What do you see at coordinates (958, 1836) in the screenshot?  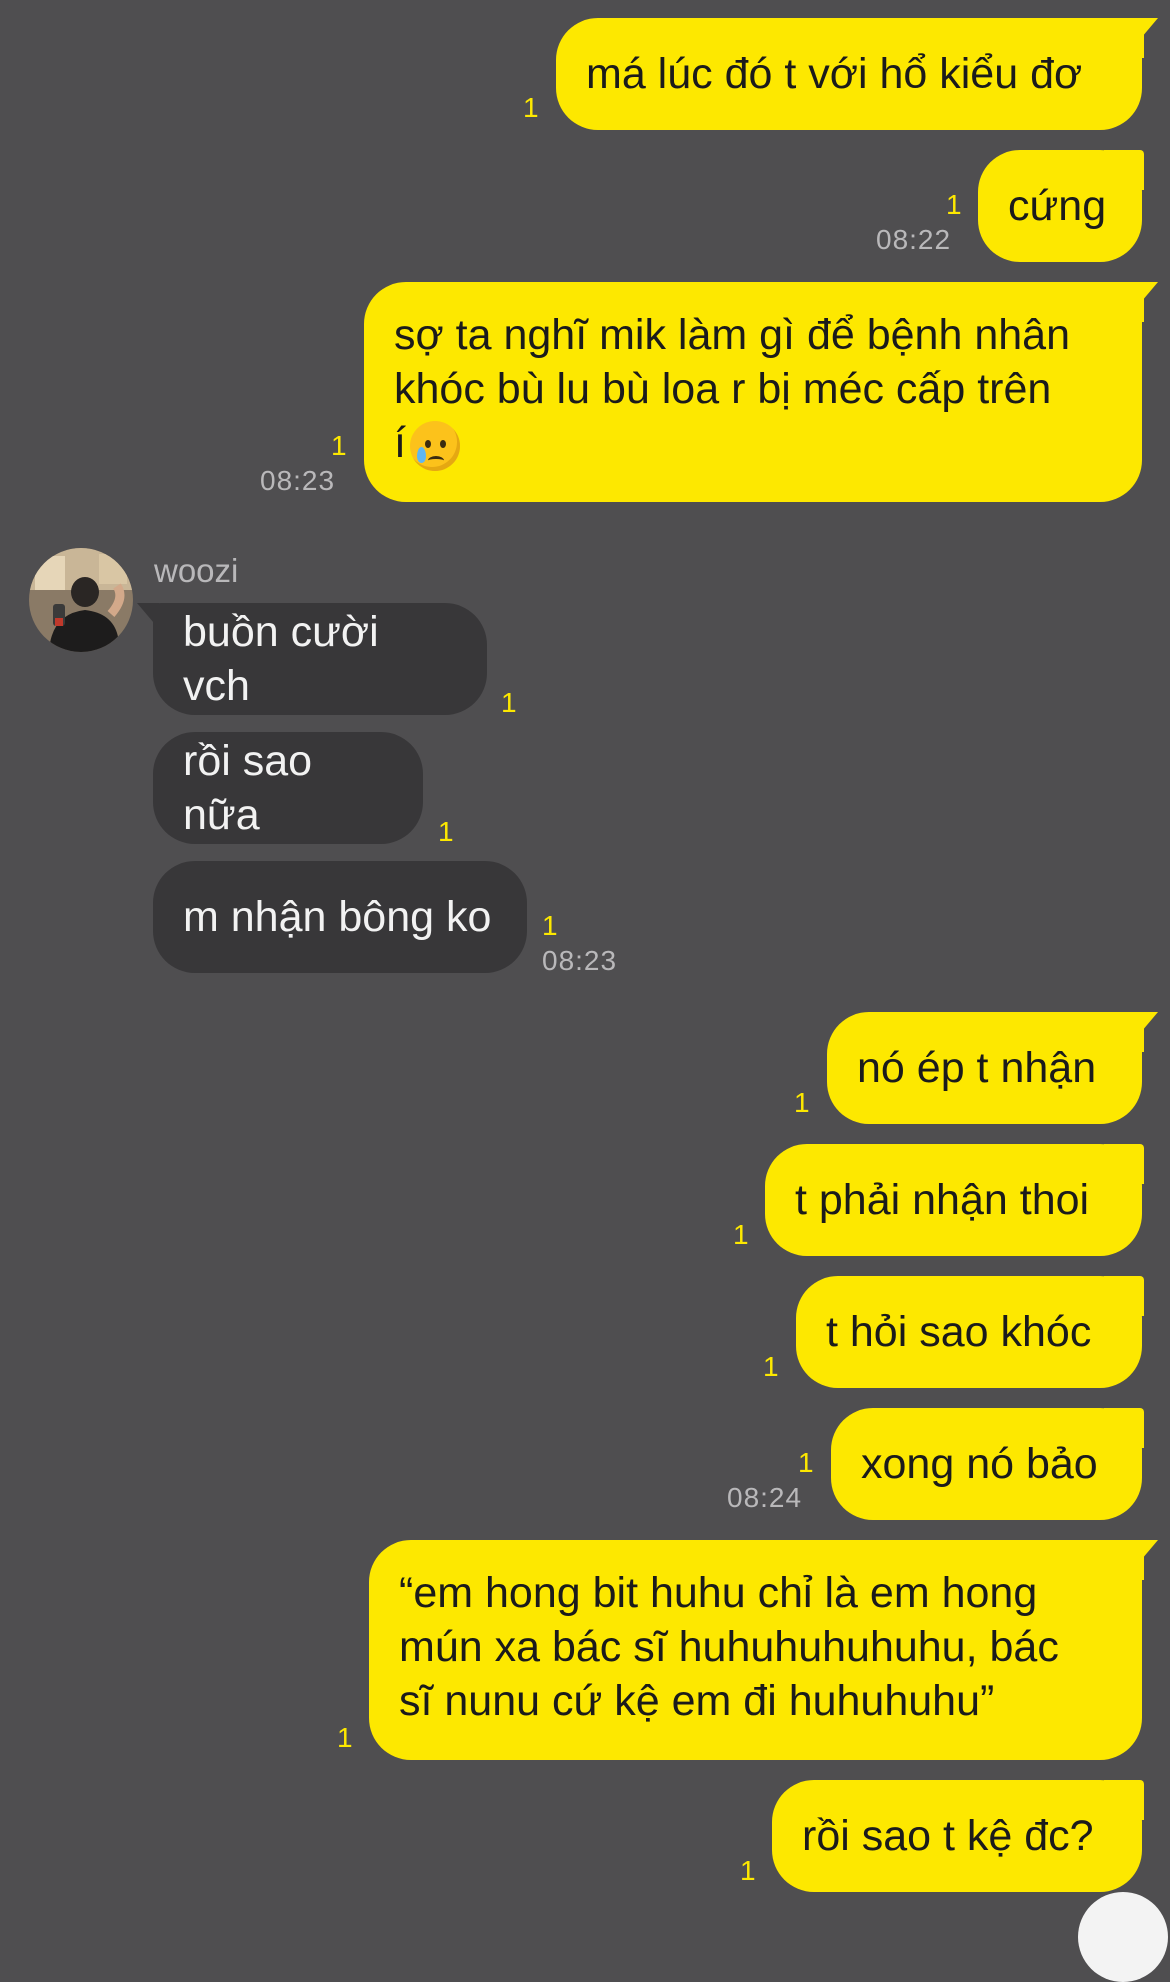 I see `outgoing-message: rồi sao t kệ đc?` at bounding box center [958, 1836].